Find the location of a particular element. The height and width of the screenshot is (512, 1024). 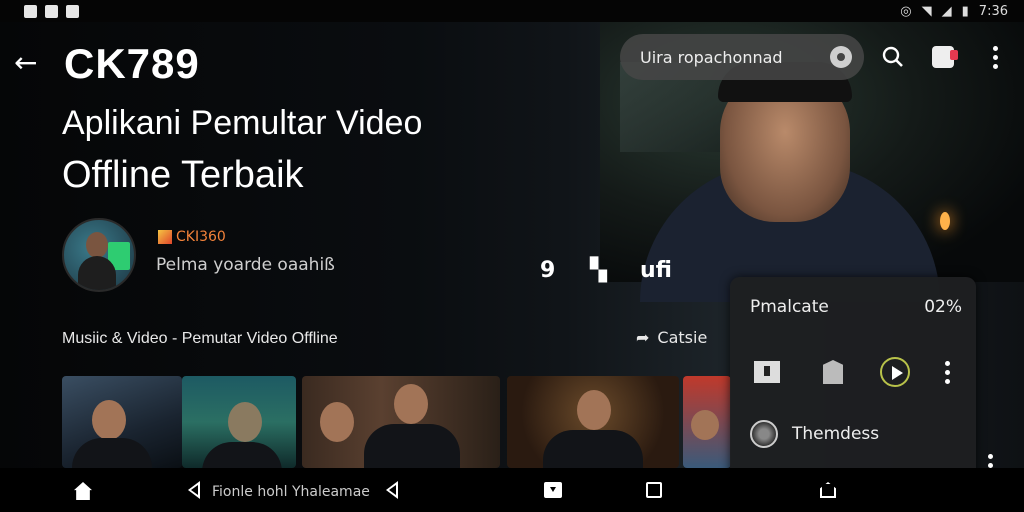

navigation-bar: Fionle hohl Yhaleamae is located at coordinates (512, 490).